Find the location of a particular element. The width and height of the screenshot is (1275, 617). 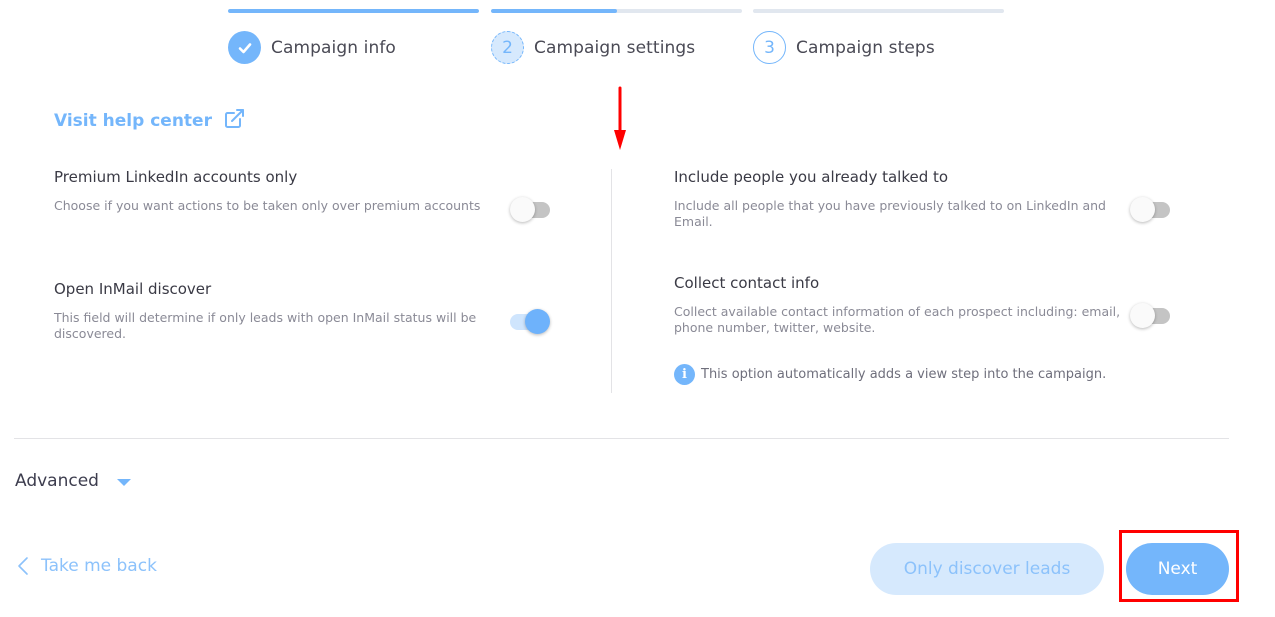

info-icon: i is located at coordinates (684, 374).